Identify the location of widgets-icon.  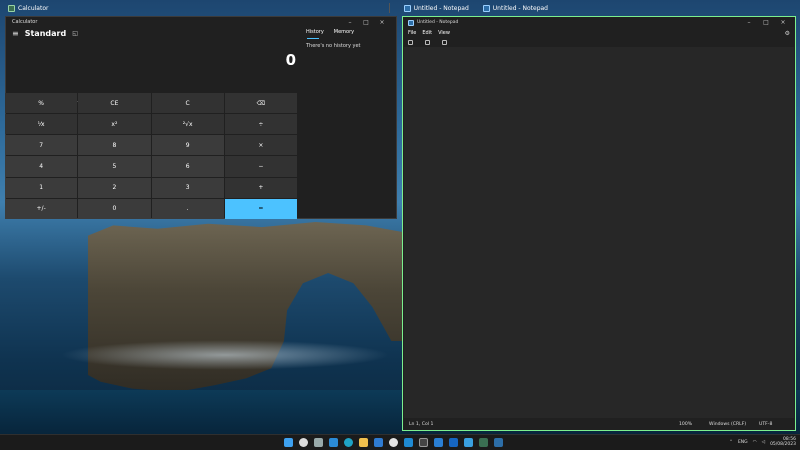
(333, 442).